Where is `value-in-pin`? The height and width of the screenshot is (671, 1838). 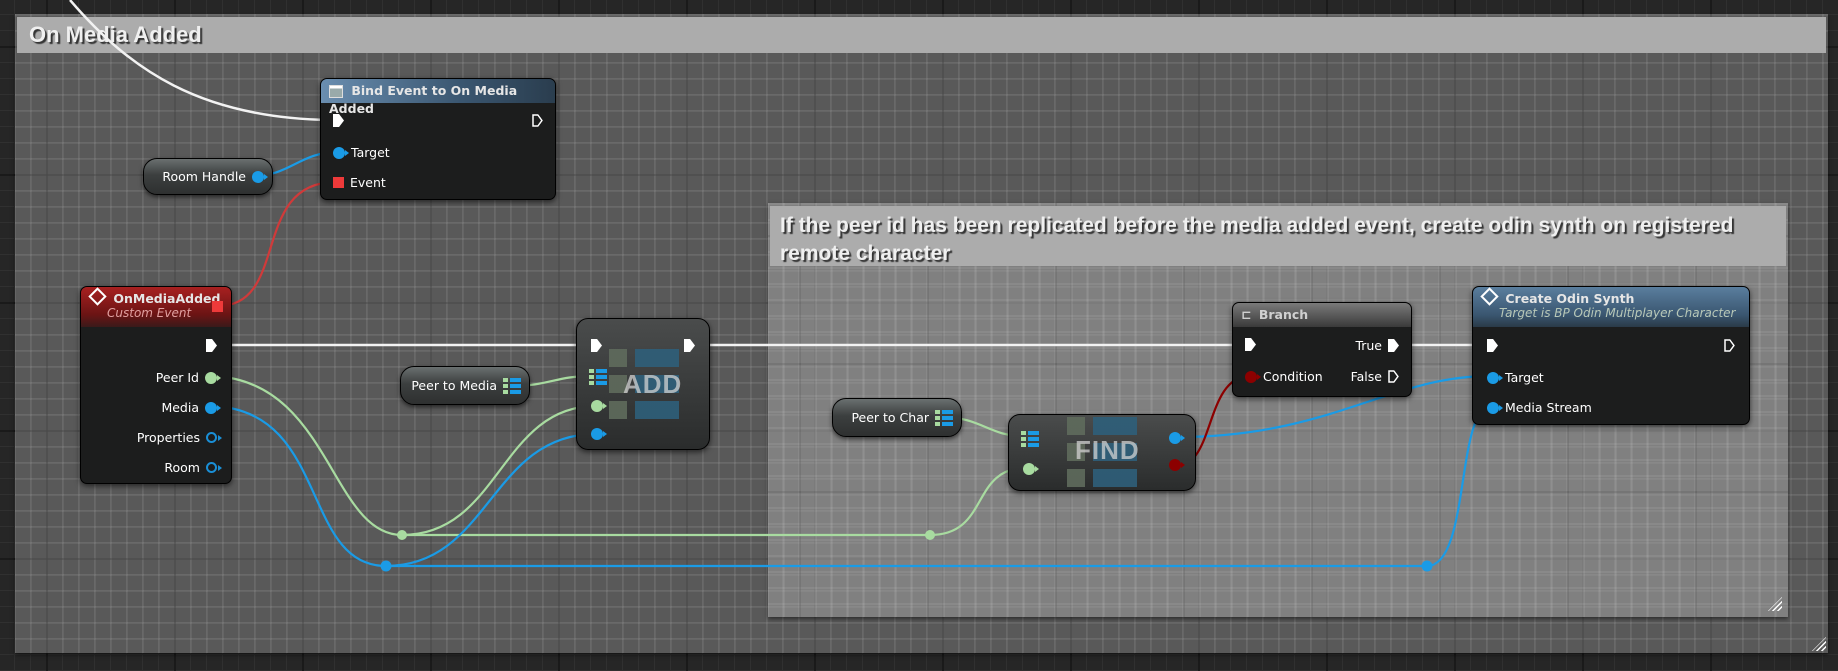 value-in-pin is located at coordinates (599, 434).